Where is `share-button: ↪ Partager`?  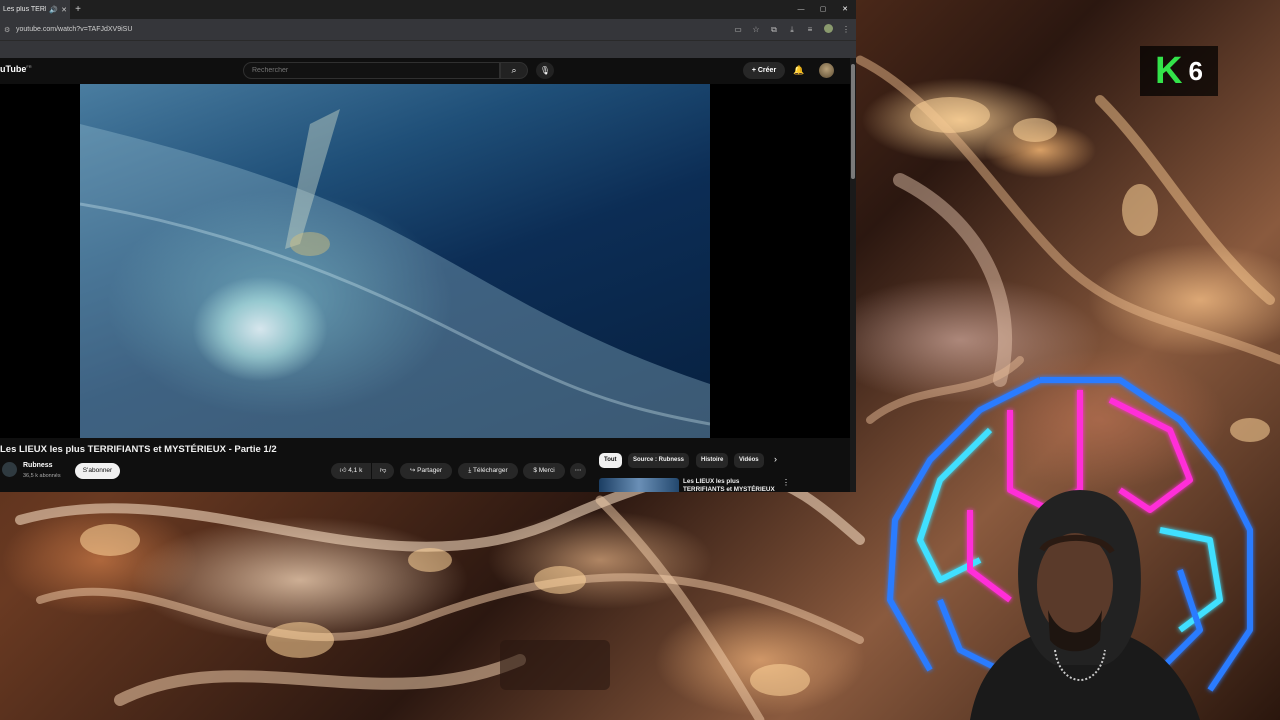 share-button: ↪ Partager is located at coordinates (426, 471).